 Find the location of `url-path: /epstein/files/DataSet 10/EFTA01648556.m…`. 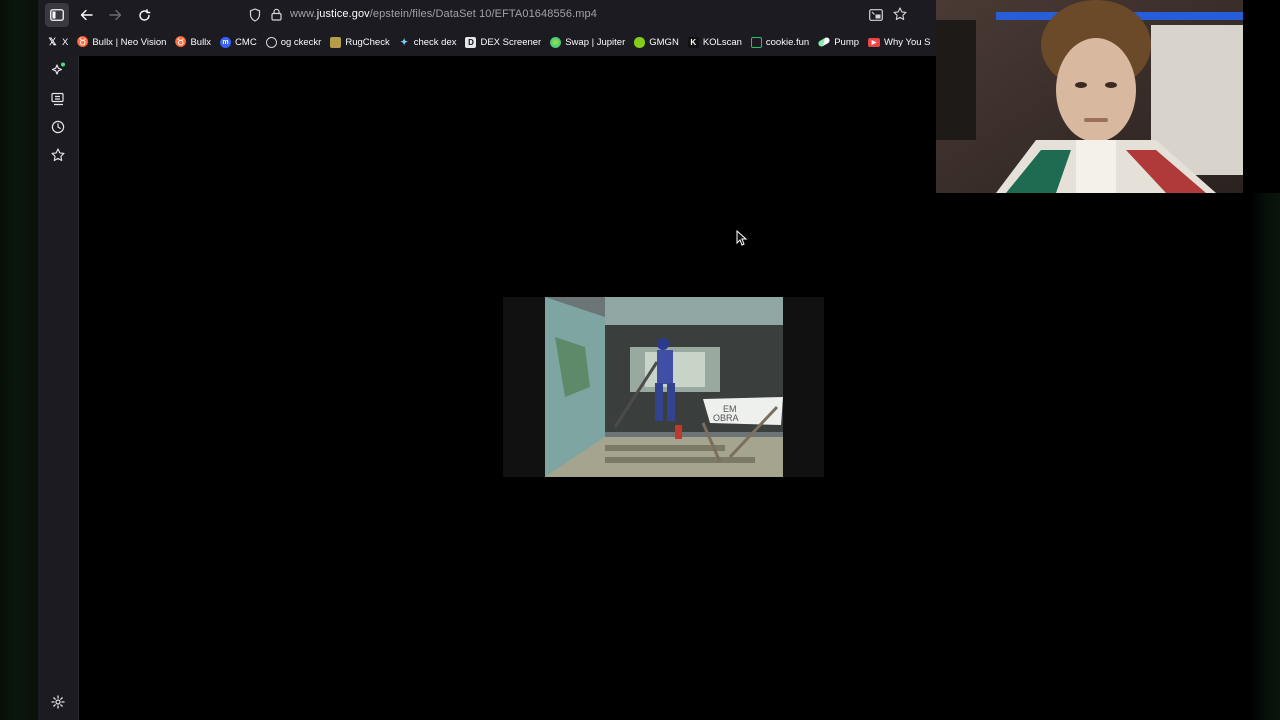

url-path: /epstein/files/DataSet 10/EFTA01648556.m… is located at coordinates (483, 14).